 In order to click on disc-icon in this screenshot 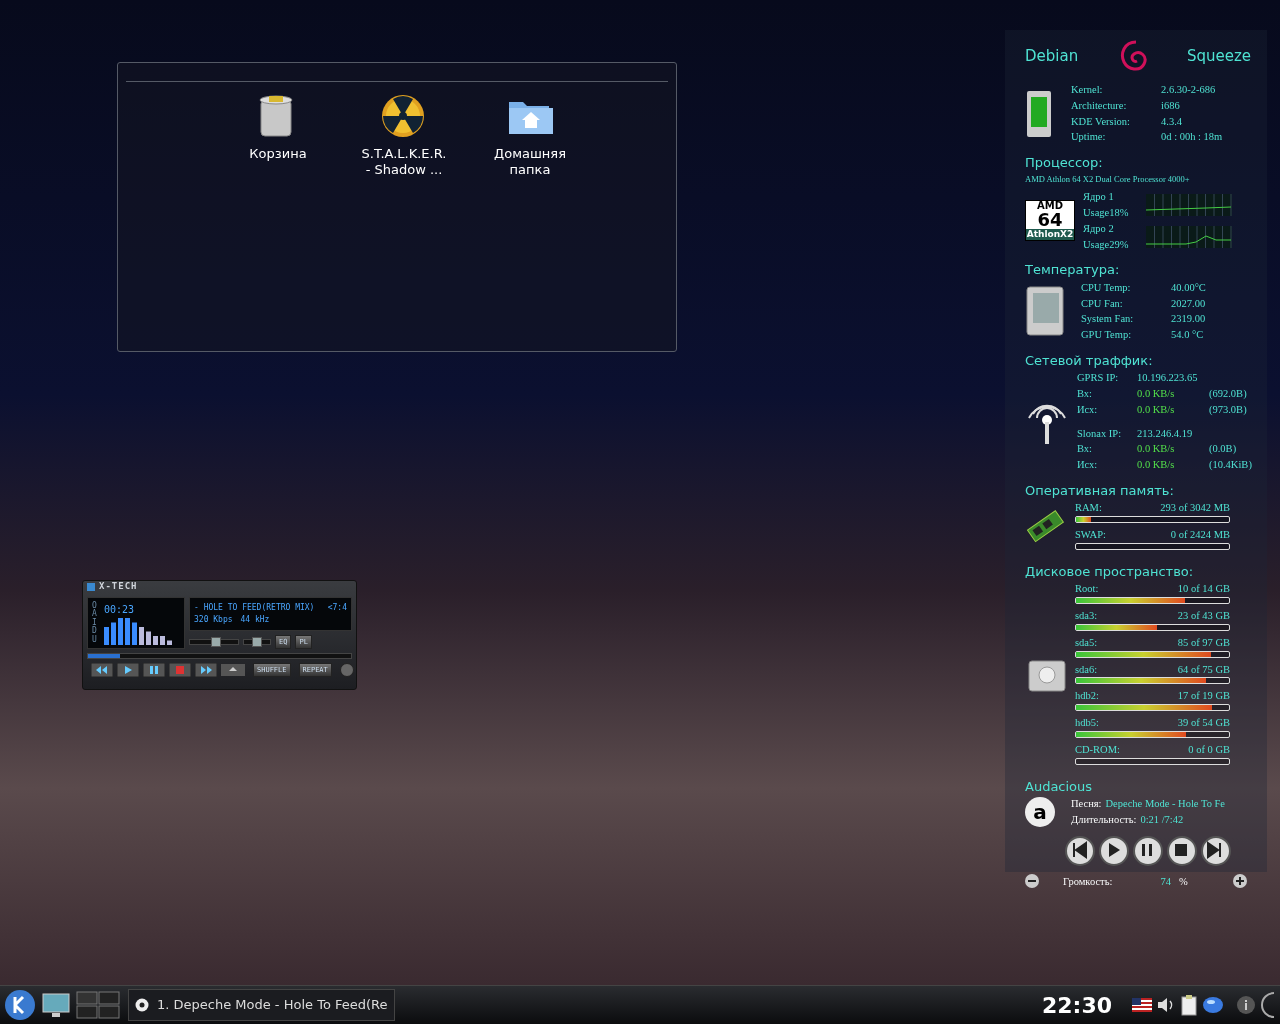, I will do `click(142, 1005)`.